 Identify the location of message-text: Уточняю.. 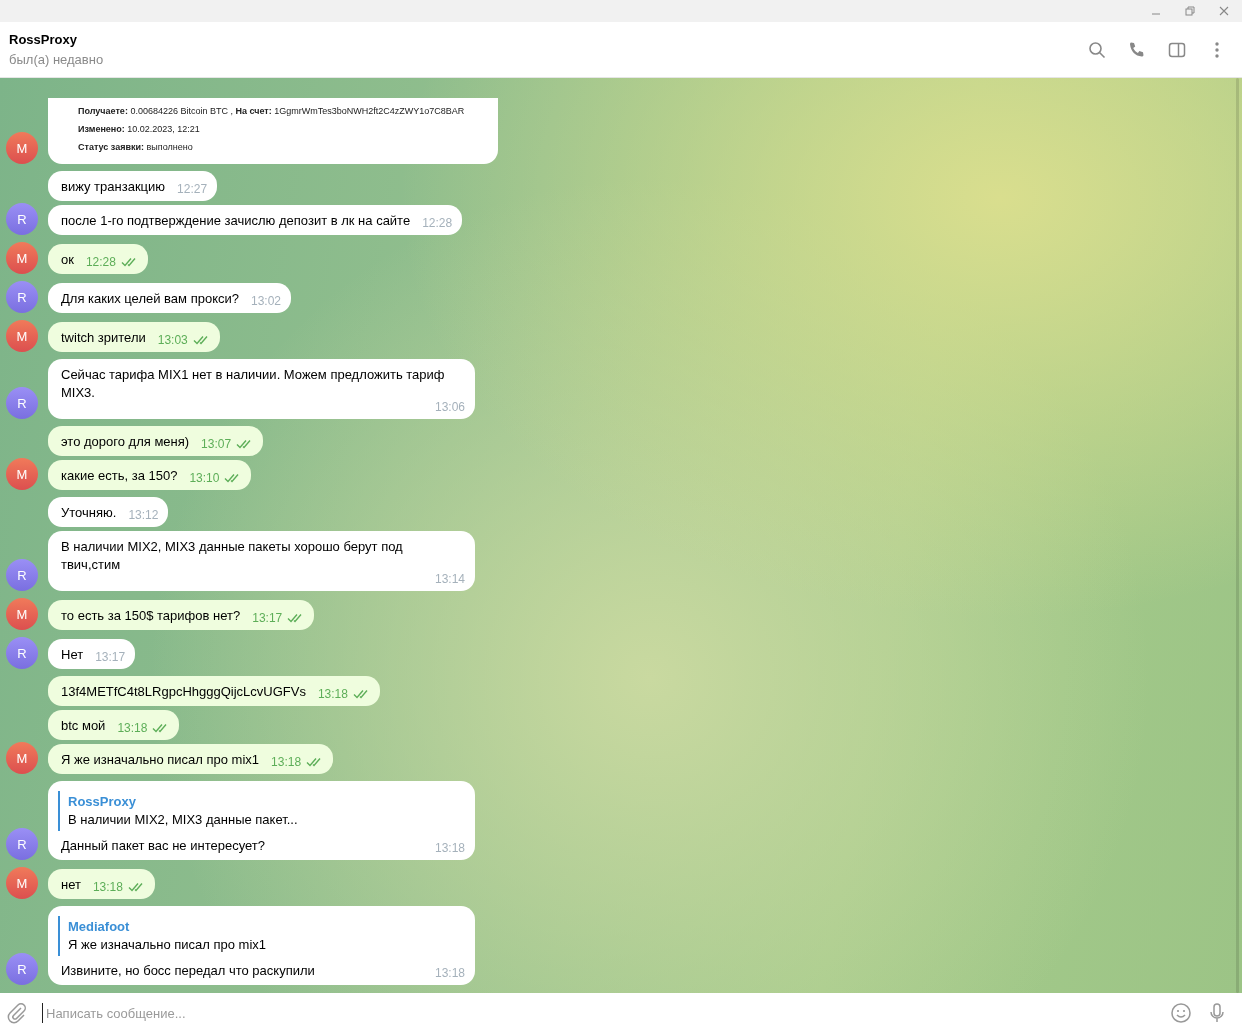
(89, 513).